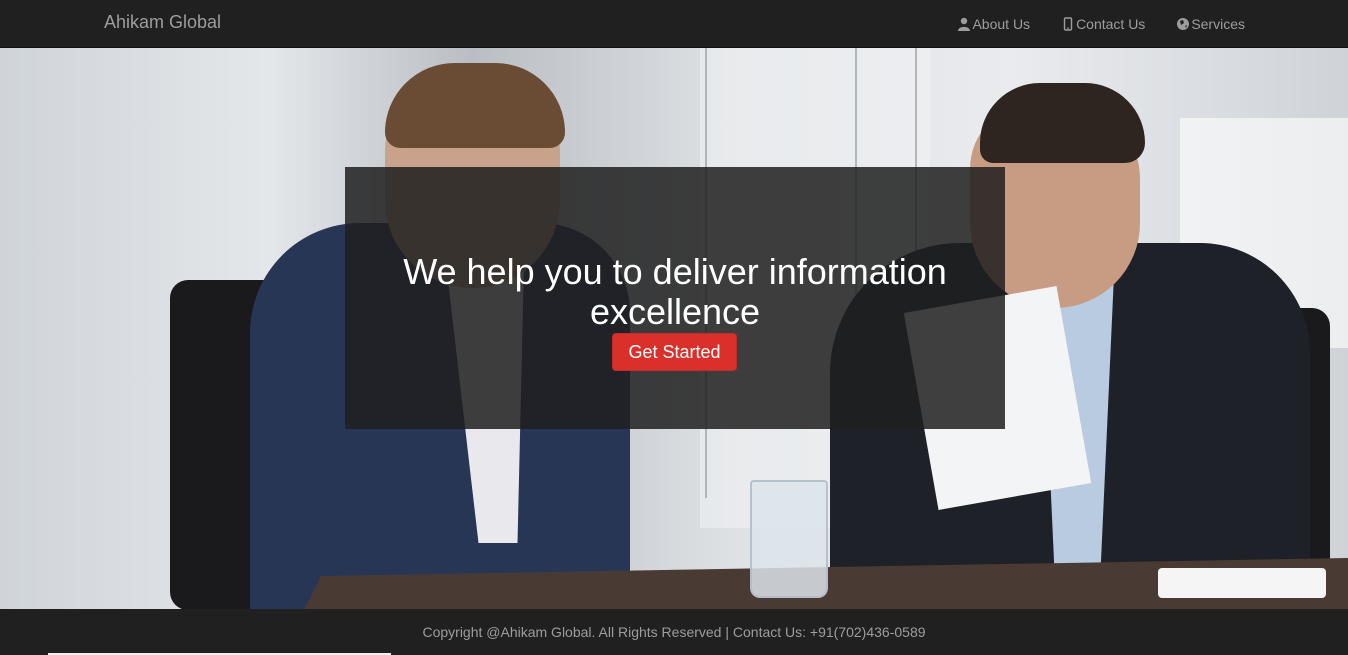 The height and width of the screenshot is (655, 1348). I want to click on nav-contact-us: Contact Us, so click(1103, 24).